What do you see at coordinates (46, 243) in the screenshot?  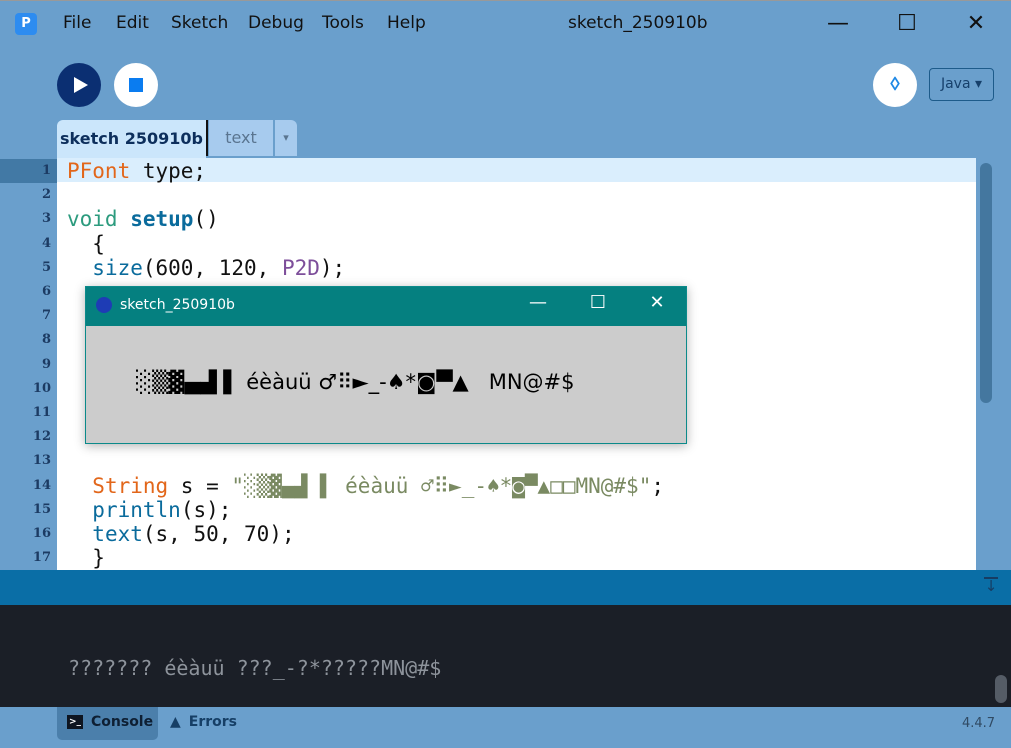 I see `line-number: 4` at bounding box center [46, 243].